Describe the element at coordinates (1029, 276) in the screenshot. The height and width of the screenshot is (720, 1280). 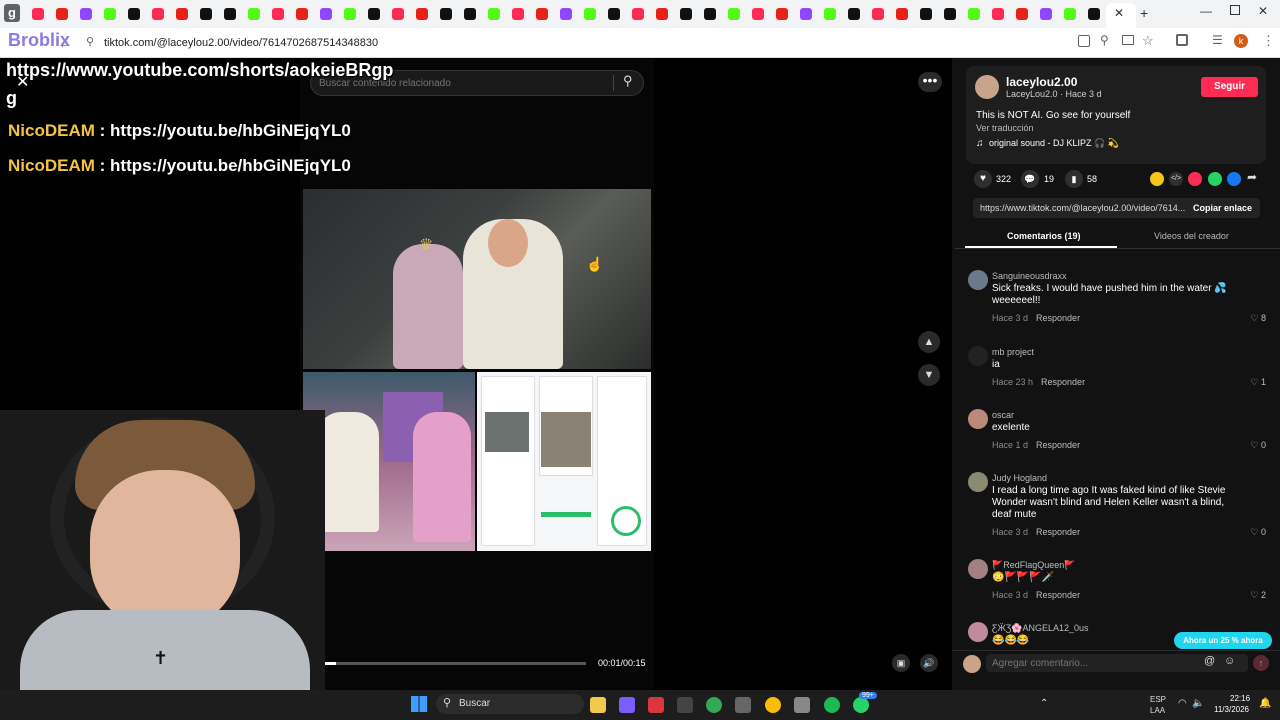
I see `comment-username: Sanguineousdraxx` at that location.